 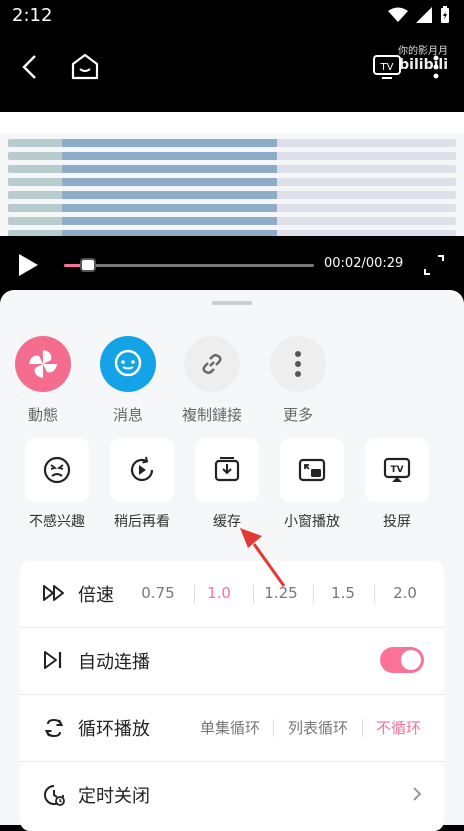 I want to click on progress-controls: 00:02/00:29, so click(x=232, y=265).